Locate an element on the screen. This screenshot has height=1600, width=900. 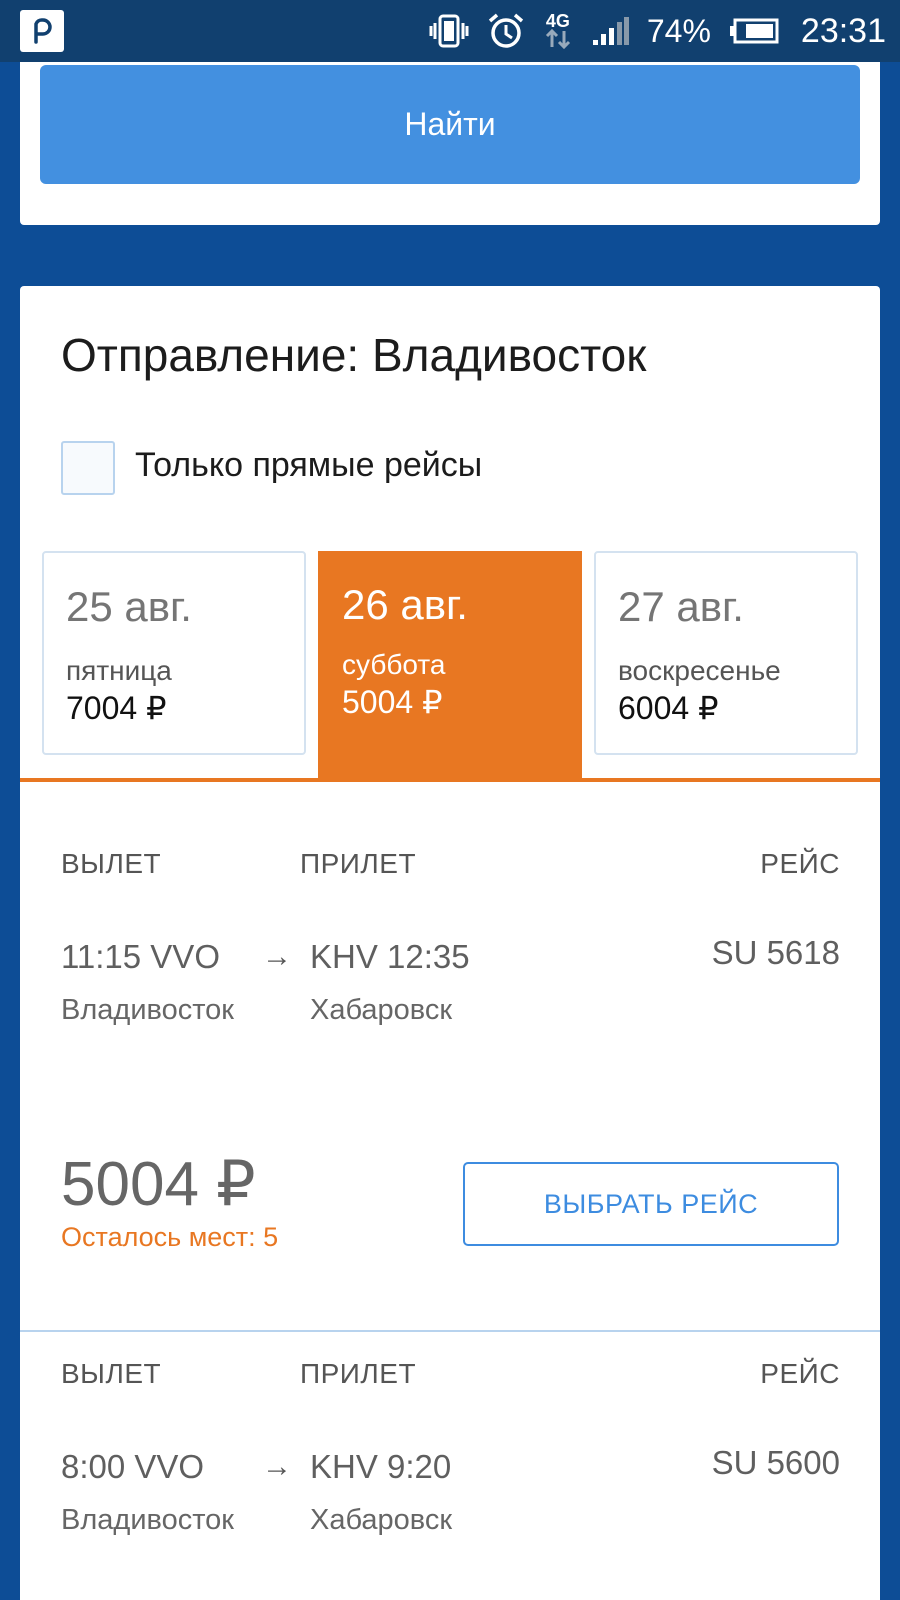
find-button: Найти is located at coordinates (450, 124).